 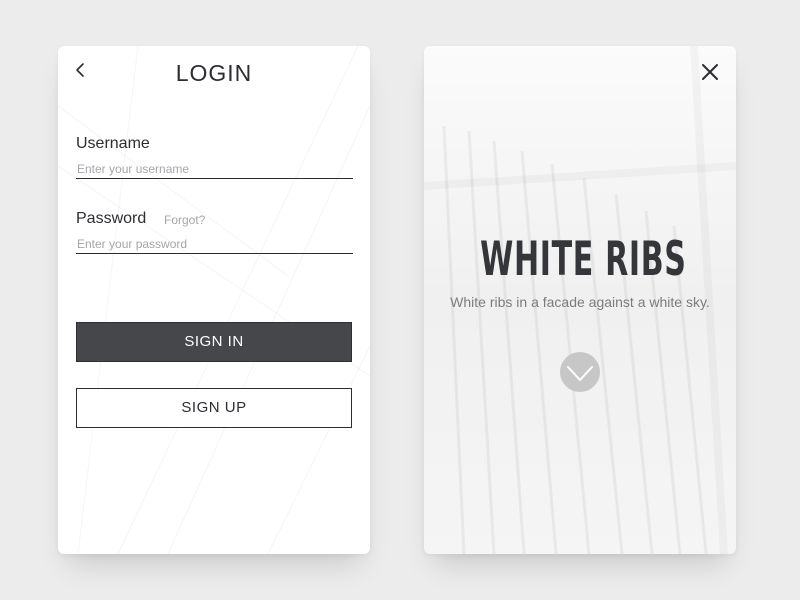 I want to click on page-title: LOGIN, so click(x=214, y=73).